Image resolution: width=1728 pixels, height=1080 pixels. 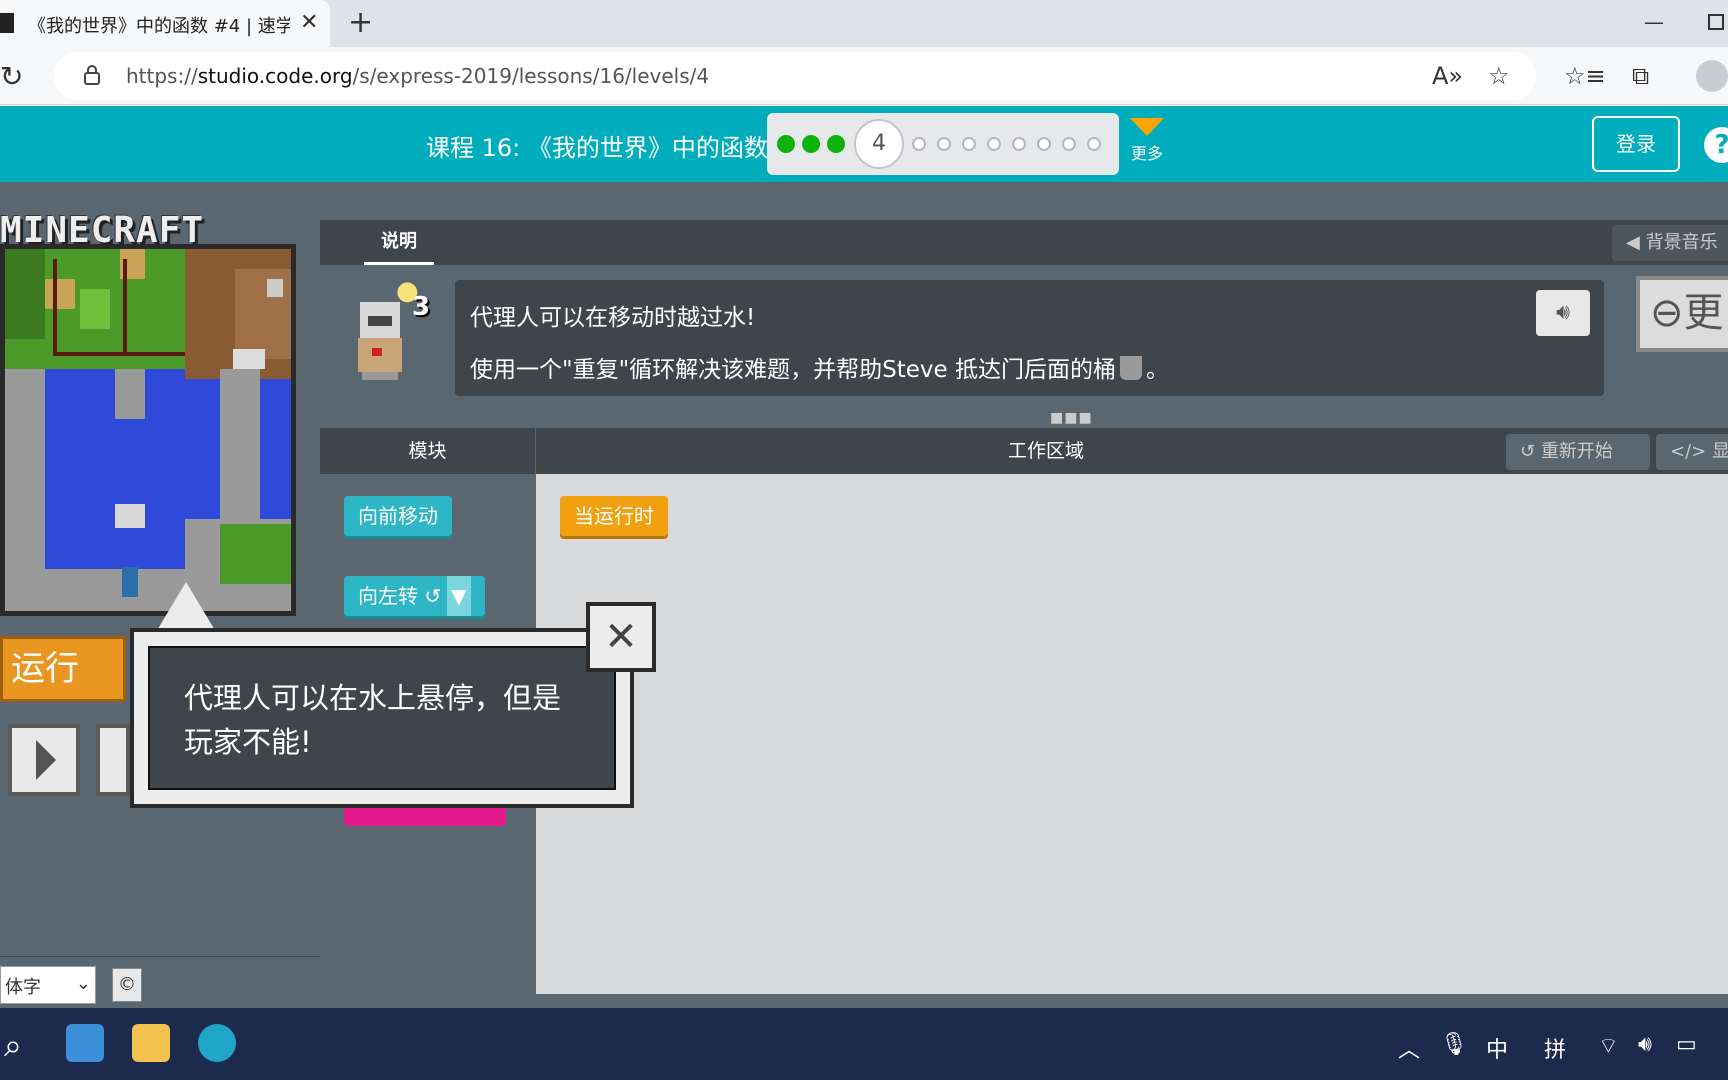 What do you see at coordinates (1636, 242) in the screenshot?
I see `speaker-icon: ◀` at bounding box center [1636, 242].